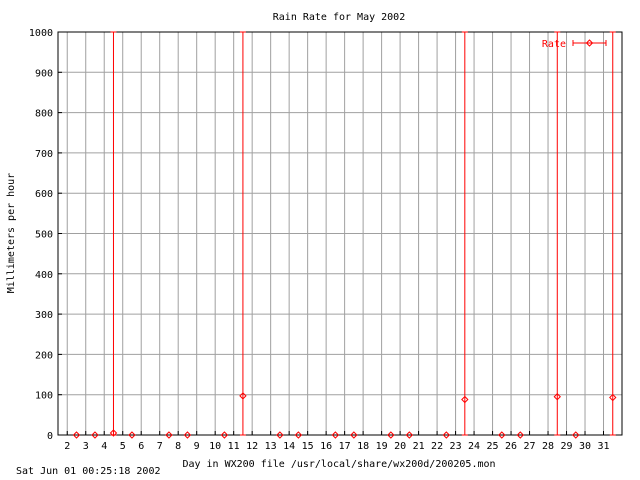  What do you see at coordinates (44, 275) in the screenshot?
I see `y-tick-label: 400` at bounding box center [44, 275].